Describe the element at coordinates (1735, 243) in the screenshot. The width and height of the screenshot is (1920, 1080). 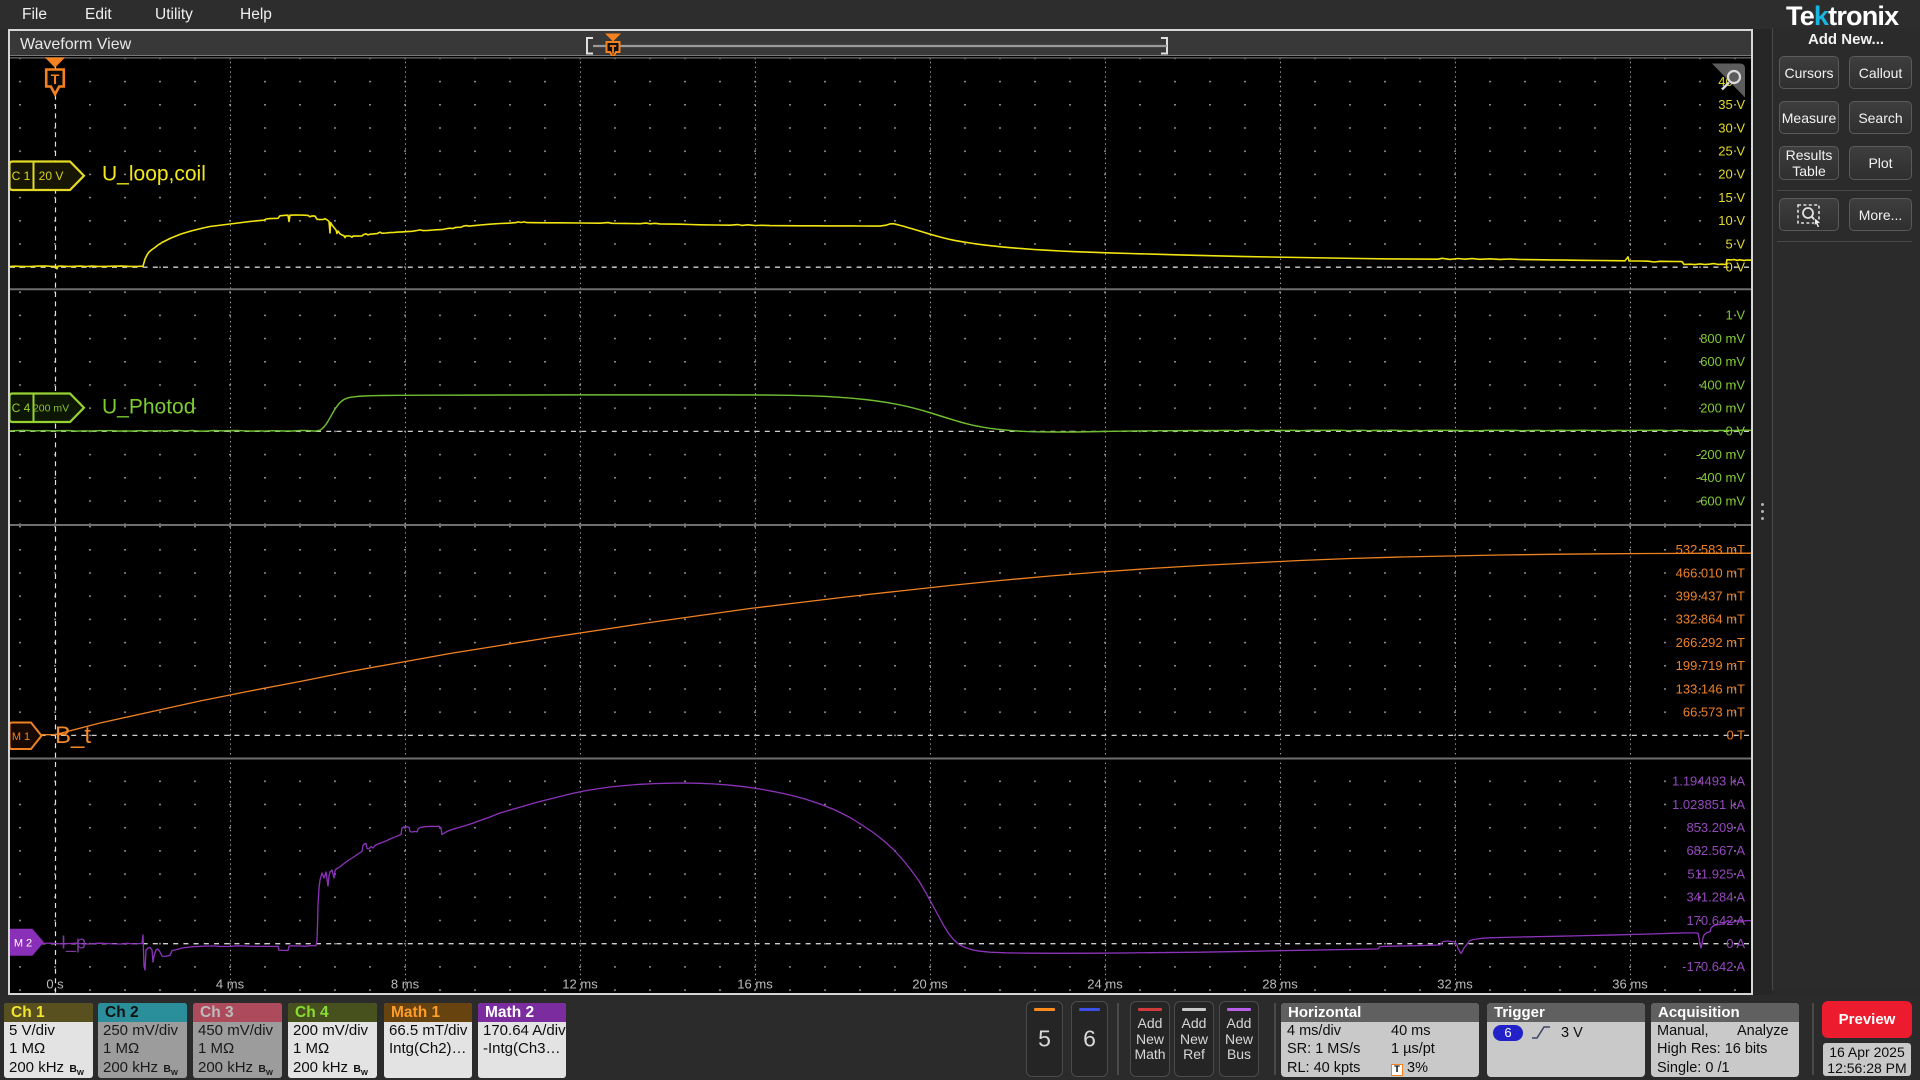
I see `svg-text: 5 V` at that location.